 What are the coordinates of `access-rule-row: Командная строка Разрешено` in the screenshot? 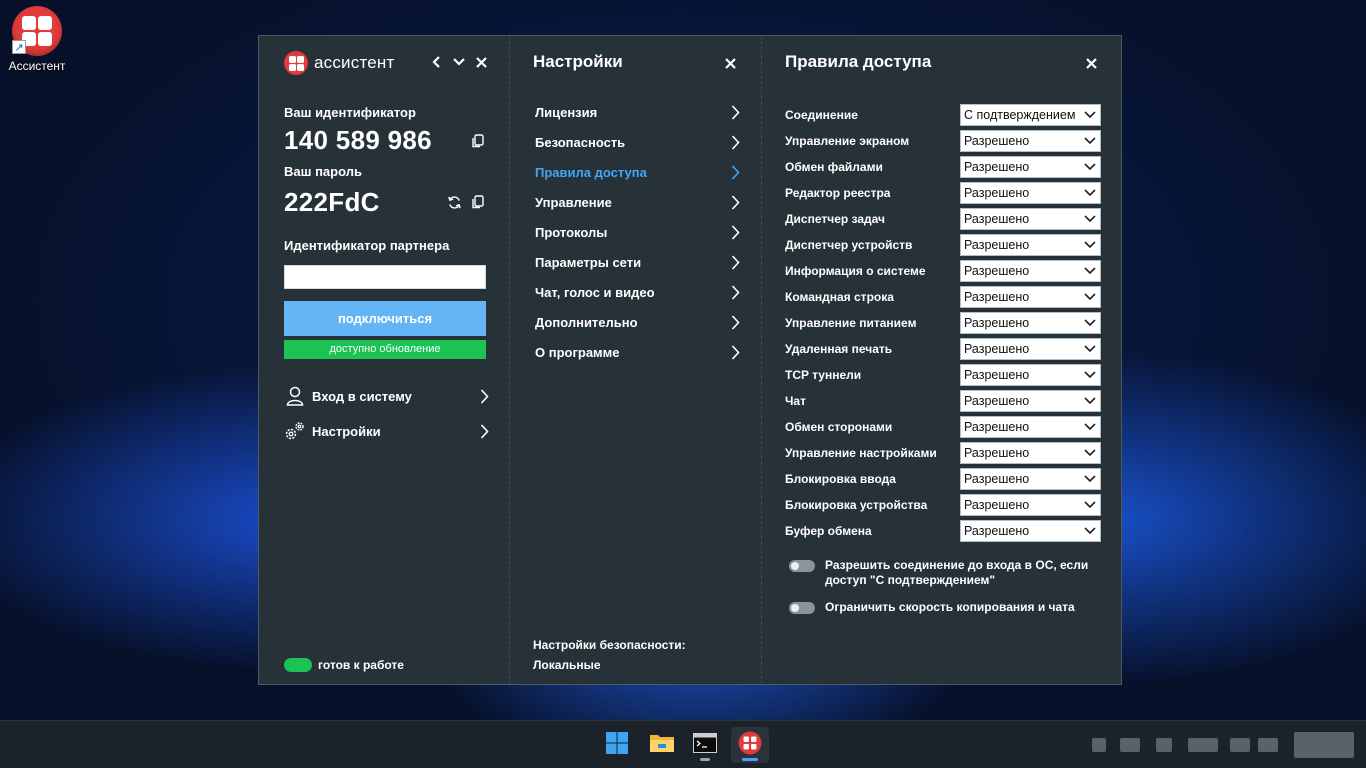 It's located at (943, 297).